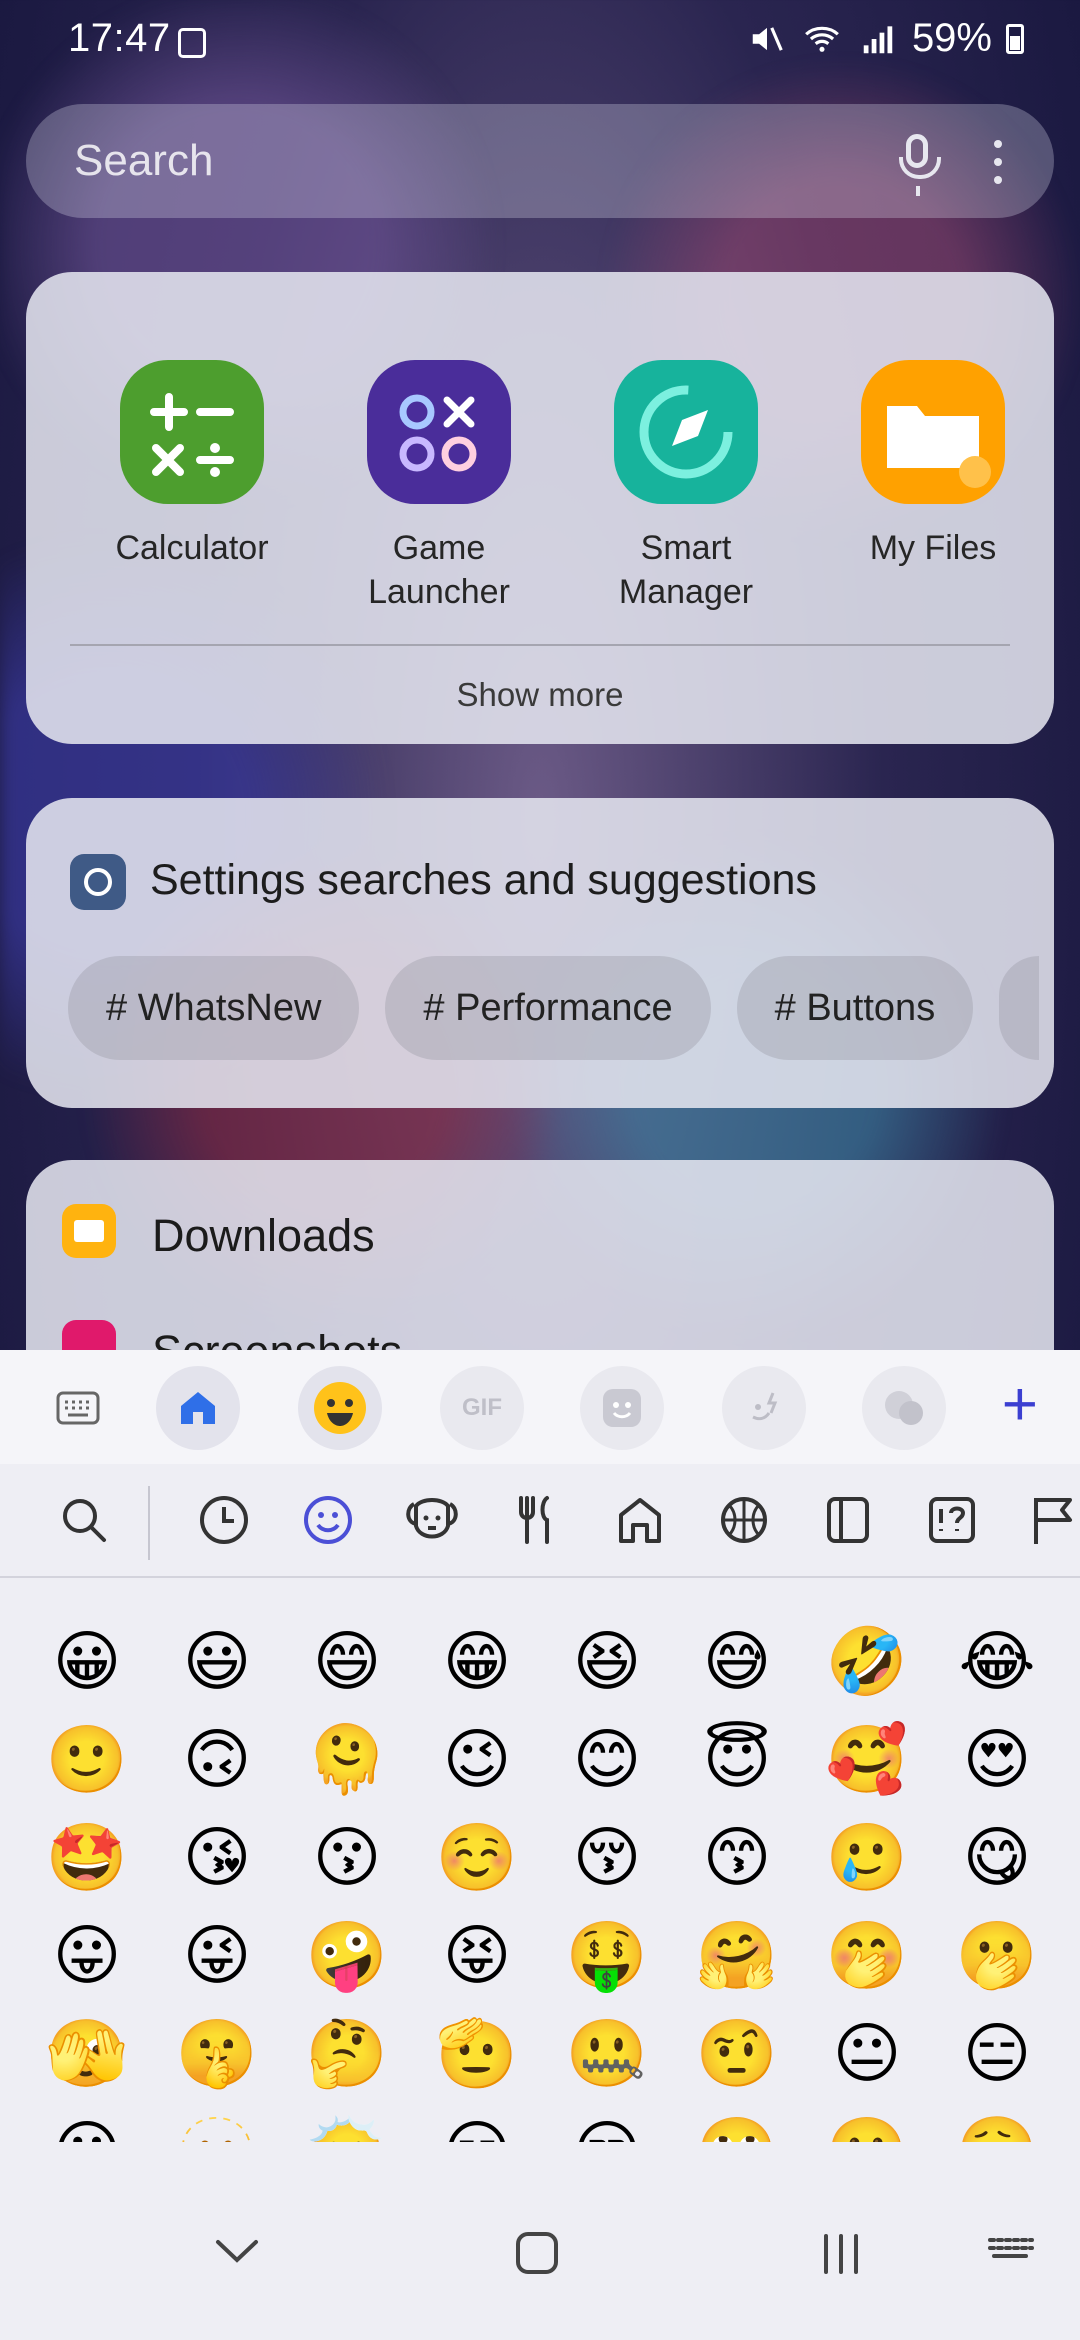  What do you see at coordinates (477, 1857) in the screenshot?
I see `emoji-key: ☺️` at bounding box center [477, 1857].